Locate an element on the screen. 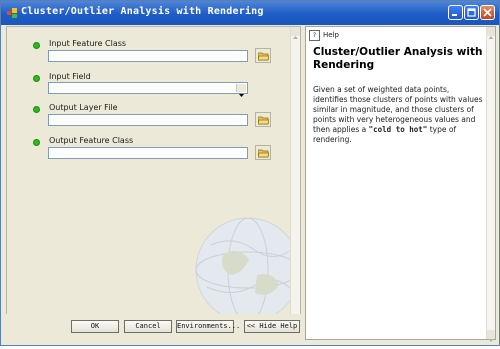  help-quote: "cold to hot" is located at coordinates (398, 129).